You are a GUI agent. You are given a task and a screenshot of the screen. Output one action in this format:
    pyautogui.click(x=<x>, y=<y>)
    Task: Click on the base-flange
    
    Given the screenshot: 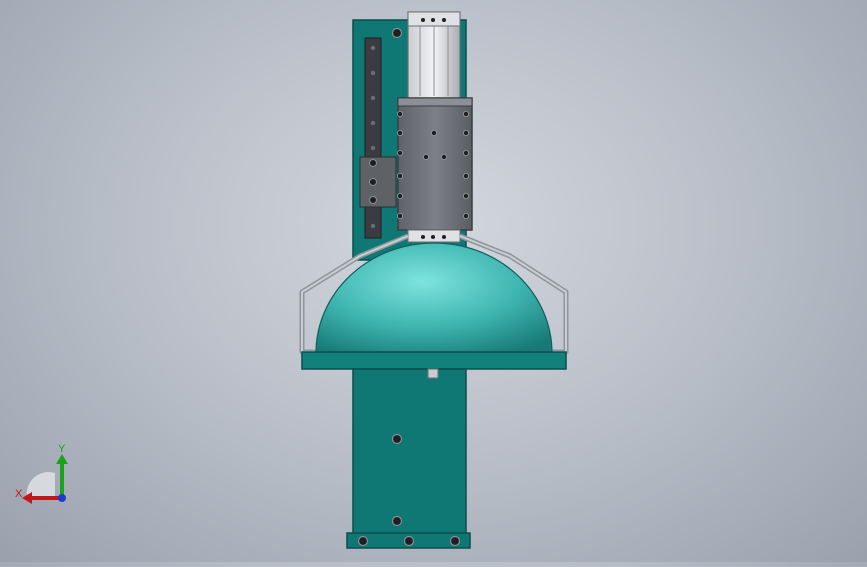 What is the action you would take?
    pyautogui.click(x=434, y=360)
    